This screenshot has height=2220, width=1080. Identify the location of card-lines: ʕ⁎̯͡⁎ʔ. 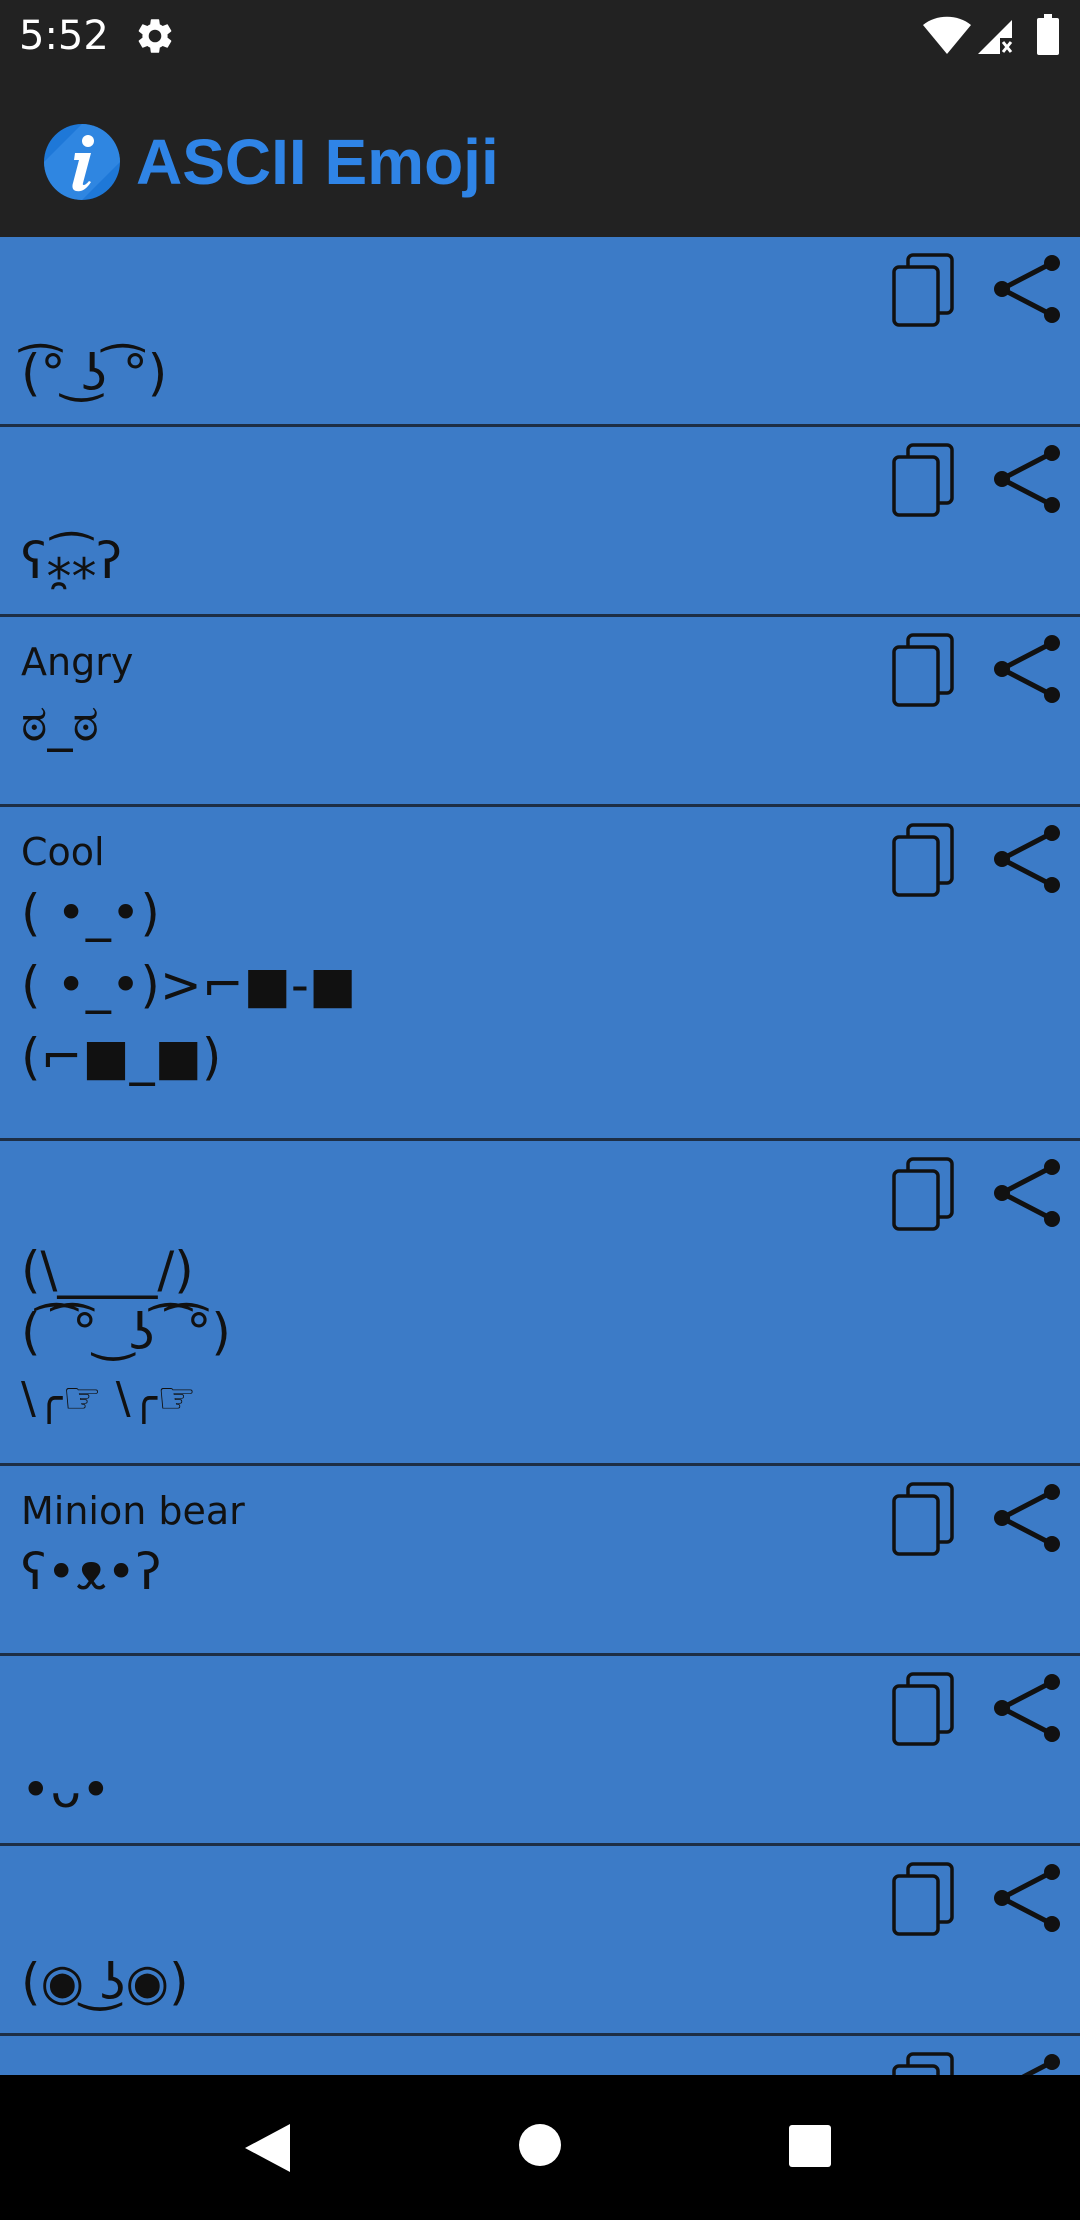
(71, 561).